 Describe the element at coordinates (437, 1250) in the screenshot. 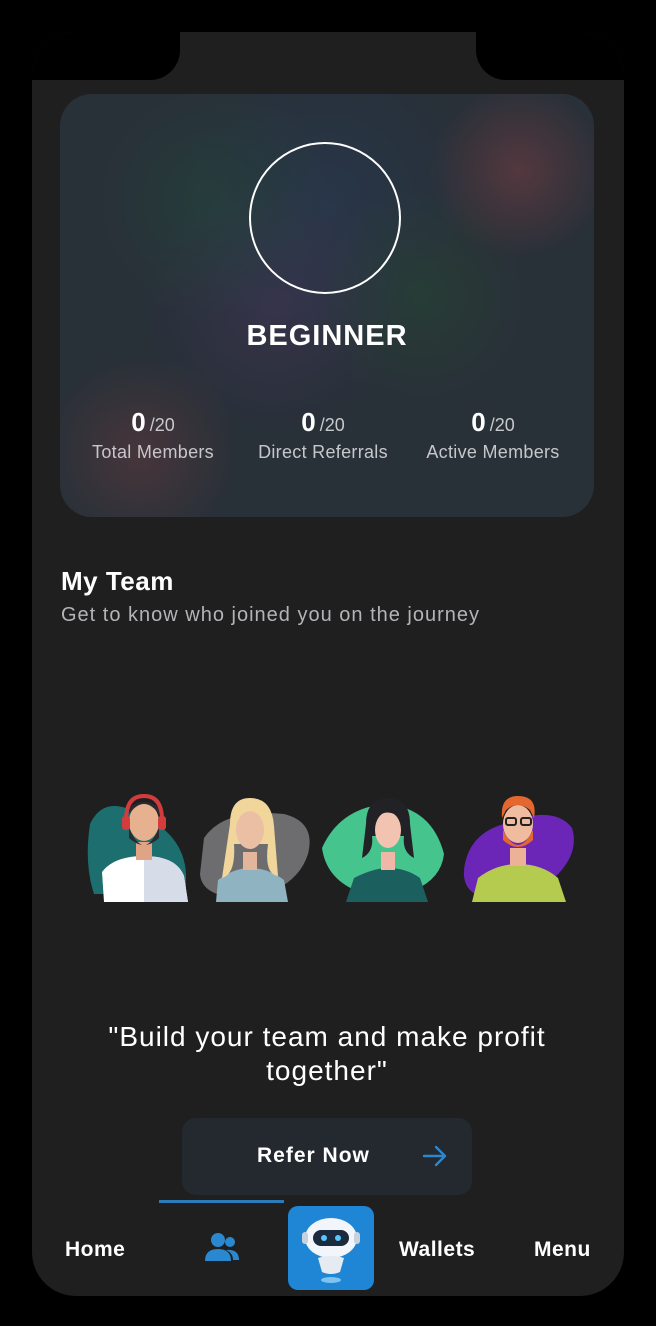

I see `nav-wallets: Wallets` at that location.